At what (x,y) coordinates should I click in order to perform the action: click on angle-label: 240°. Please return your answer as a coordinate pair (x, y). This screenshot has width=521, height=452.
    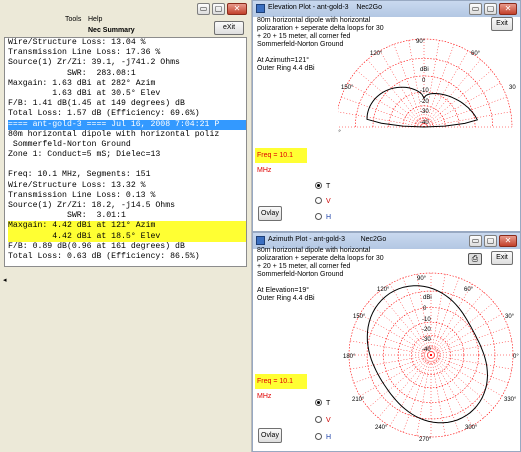
    Looking at the image, I should click on (381, 428).